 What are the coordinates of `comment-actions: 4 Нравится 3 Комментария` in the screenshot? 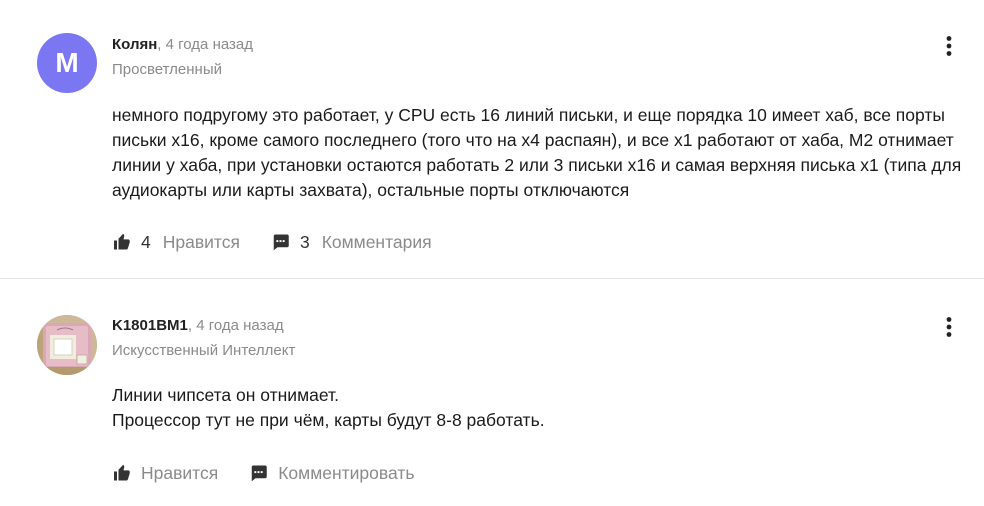 It's located at (272, 242).